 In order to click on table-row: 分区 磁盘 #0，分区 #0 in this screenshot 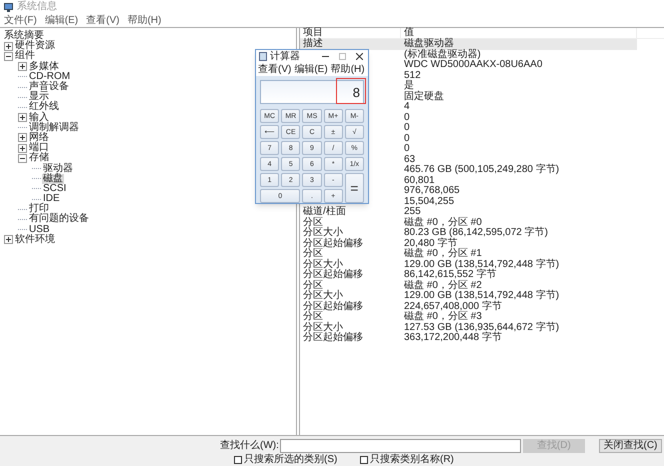, I will do `click(468, 223)`.